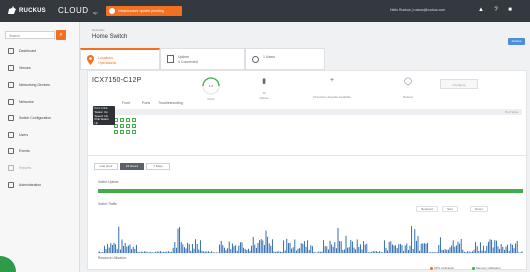  Describe the element at coordinates (11, 168) in the screenshot. I see `reports-icon` at that location.